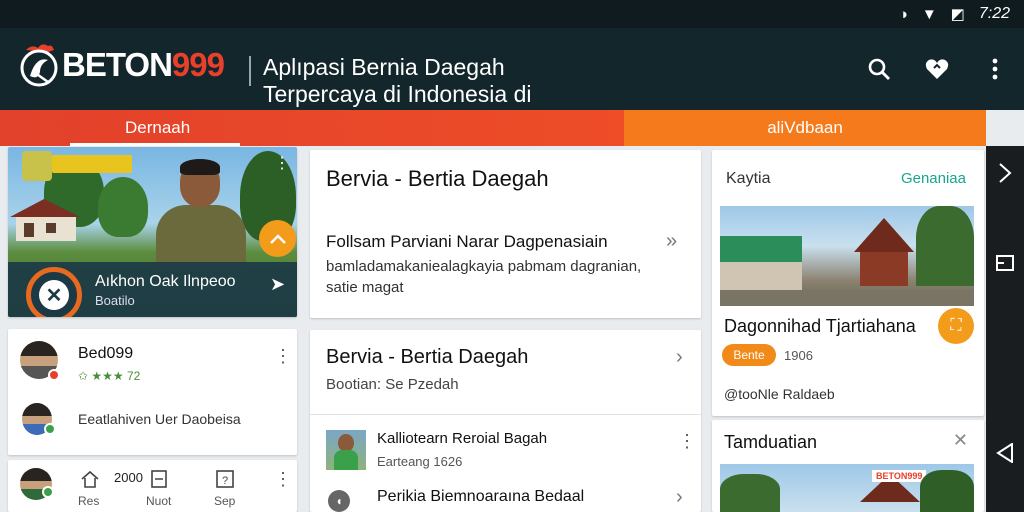 The image size is (1024, 512). What do you see at coordinates (224, 501) in the screenshot?
I see `stat-label-sep: Sep` at bounding box center [224, 501].